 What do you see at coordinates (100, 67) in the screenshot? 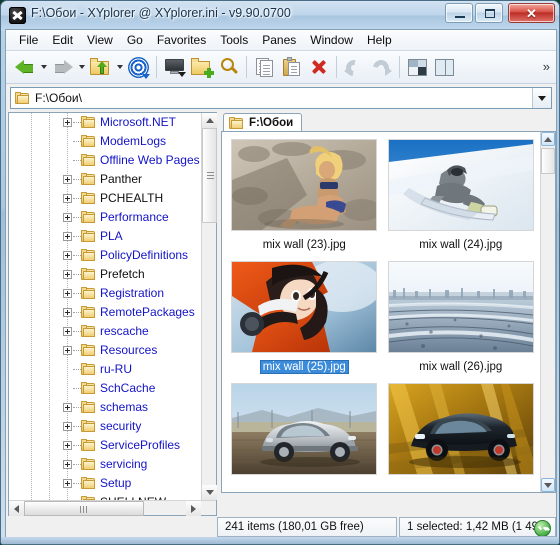
I see `up-folder-button` at bounding box center [100, 67].